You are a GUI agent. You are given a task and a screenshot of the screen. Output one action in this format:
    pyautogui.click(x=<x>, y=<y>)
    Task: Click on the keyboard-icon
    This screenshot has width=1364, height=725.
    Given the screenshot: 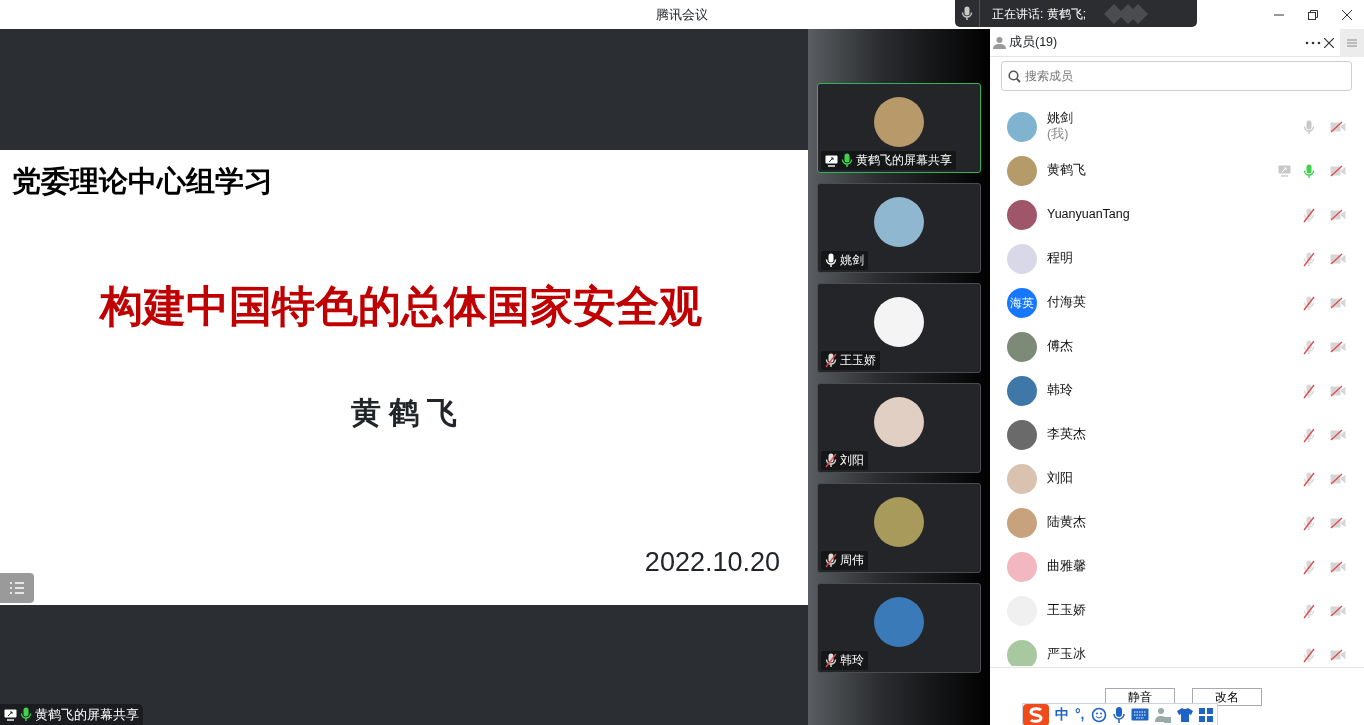 What is the action you would take?
    pyautogui.click(x=1139, y=714)
    